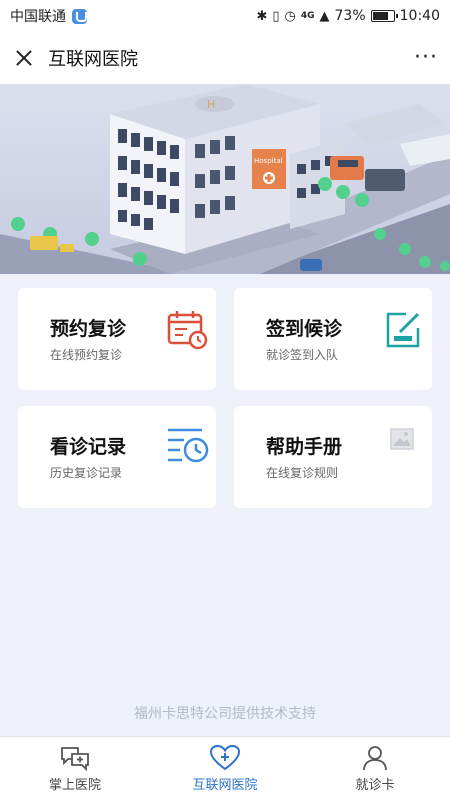  I want to click on tab-label: 就诊卡, so click(375, 785).